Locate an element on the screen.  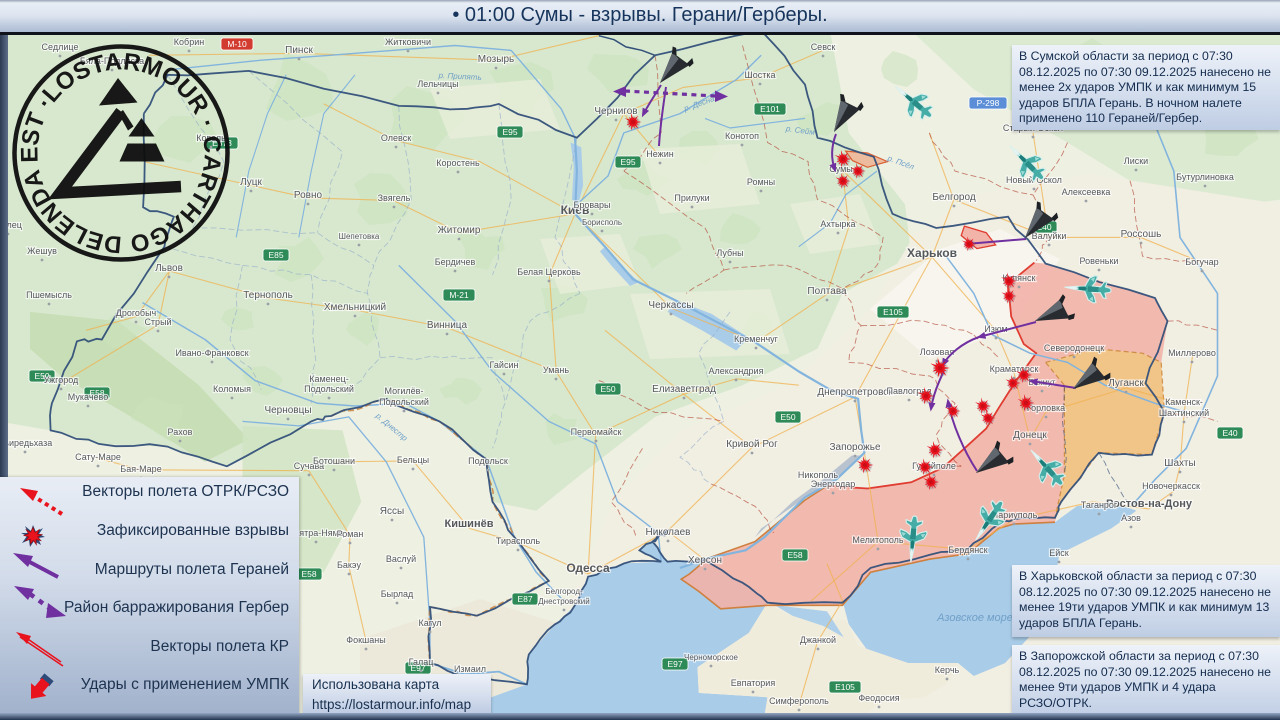
svg-text: Ботошани is located at coordinates (334, 461).